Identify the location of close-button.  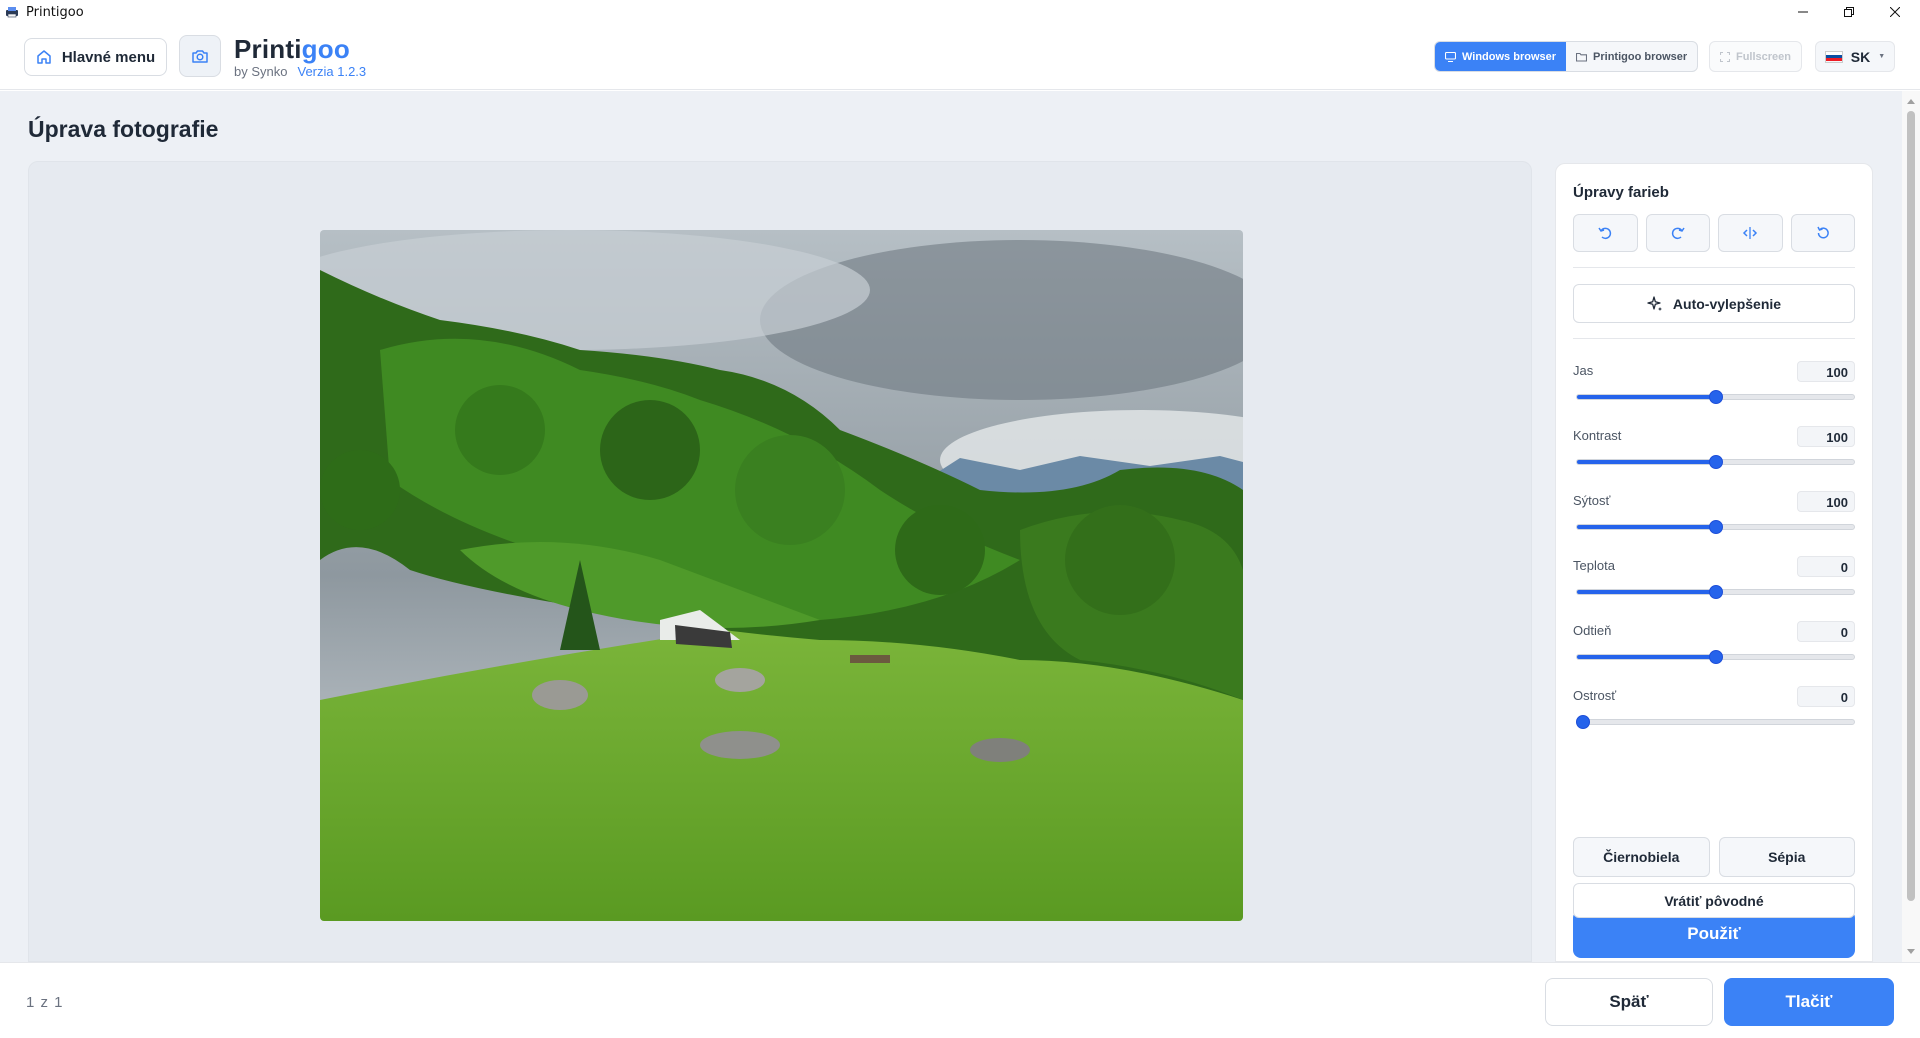
(1895, 12).